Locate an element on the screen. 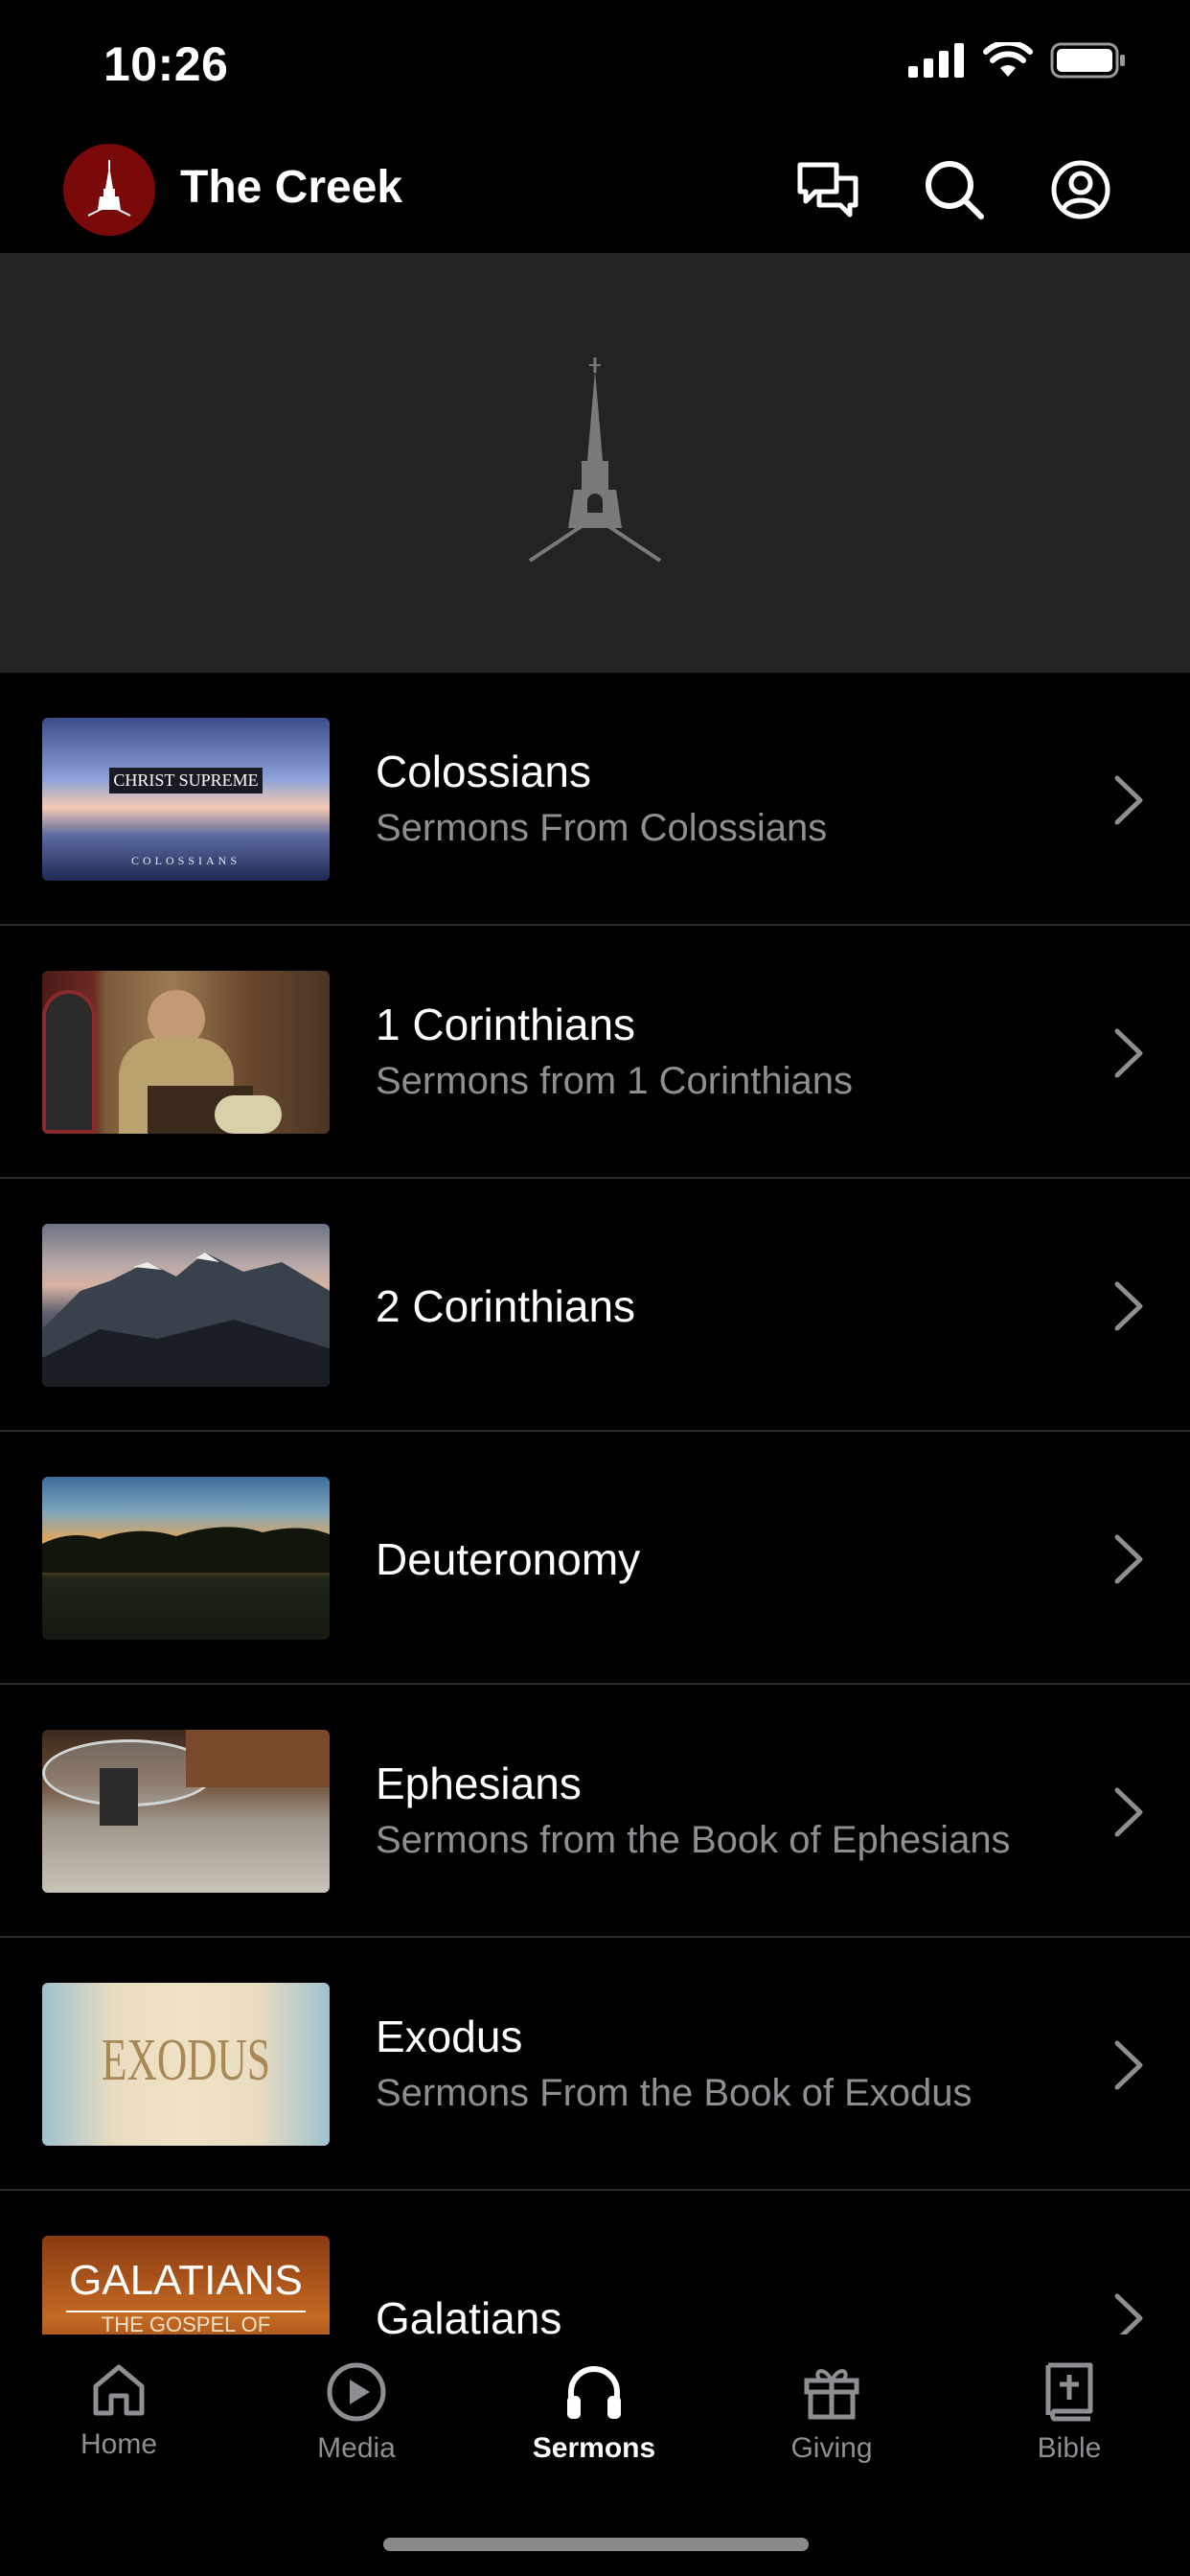  series-thumbnail-ephesians is located at coordinates (186, 1811).